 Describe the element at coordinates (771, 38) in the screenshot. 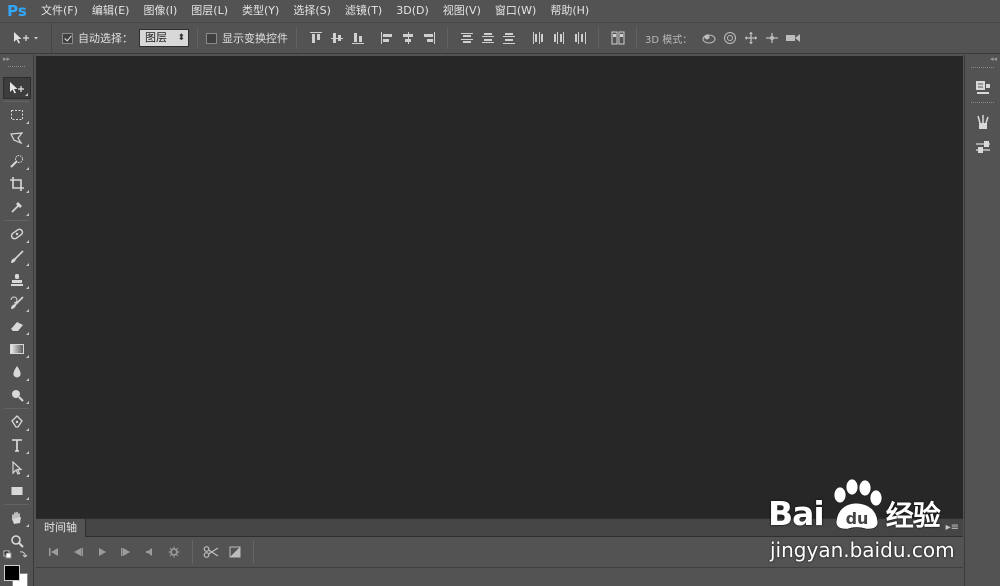

I see `3d-slide-icon` at that location.